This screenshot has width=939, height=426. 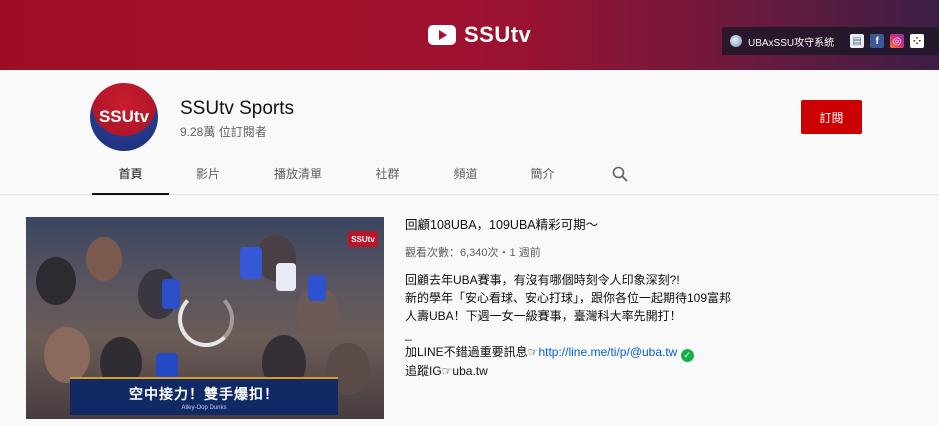 I want to click on tab-community: 社群, so click(x=387, y=176).